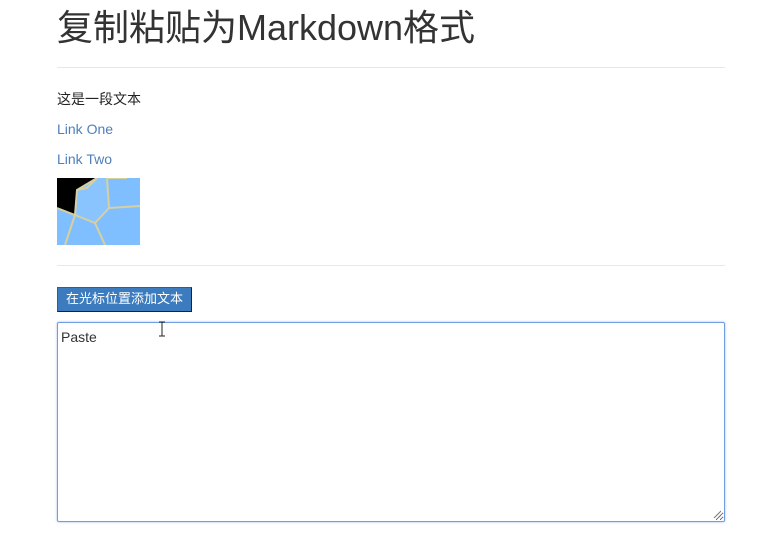 The image size is (784, 542). I want to click on voronoi-cells-image, so click(98, 211).